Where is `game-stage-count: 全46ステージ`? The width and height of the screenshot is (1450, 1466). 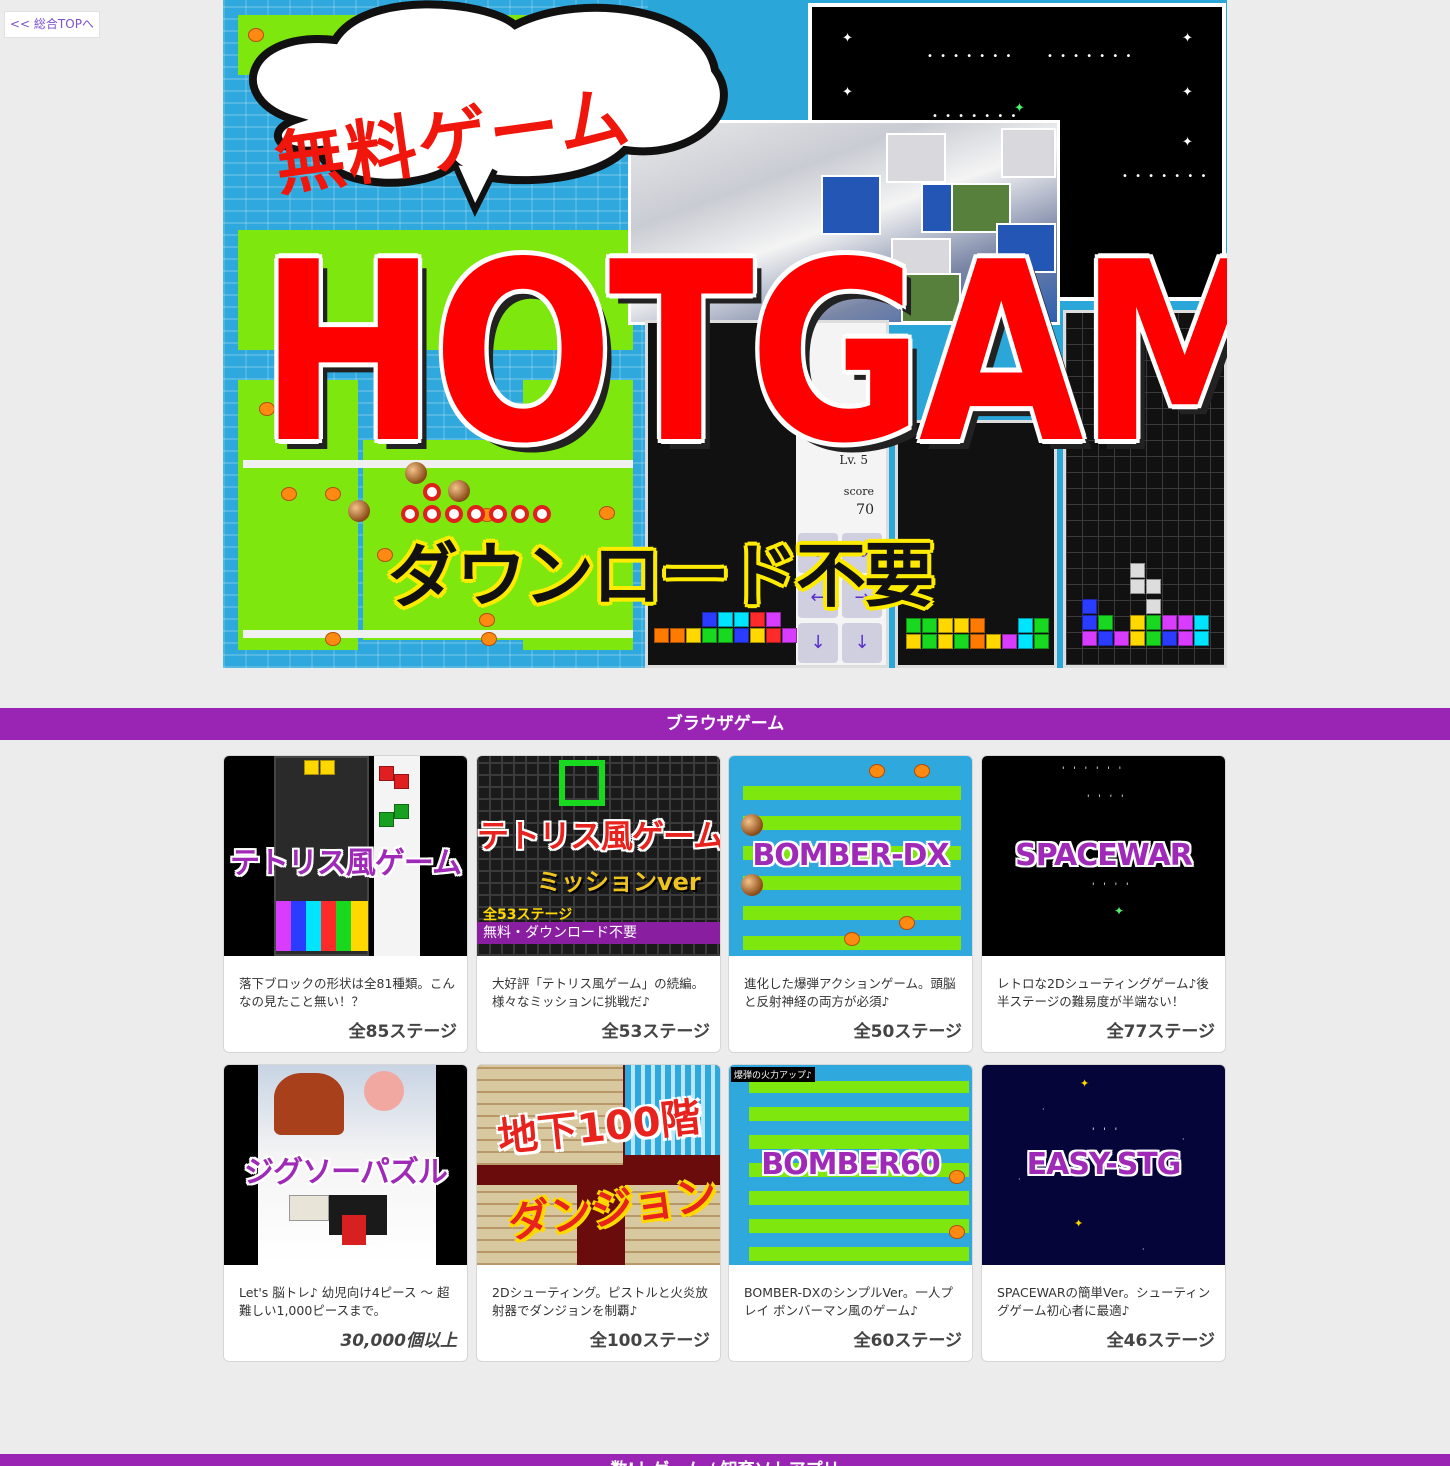
game-stage-count: 全46ステージ is located at coordinates (1160, 1341).